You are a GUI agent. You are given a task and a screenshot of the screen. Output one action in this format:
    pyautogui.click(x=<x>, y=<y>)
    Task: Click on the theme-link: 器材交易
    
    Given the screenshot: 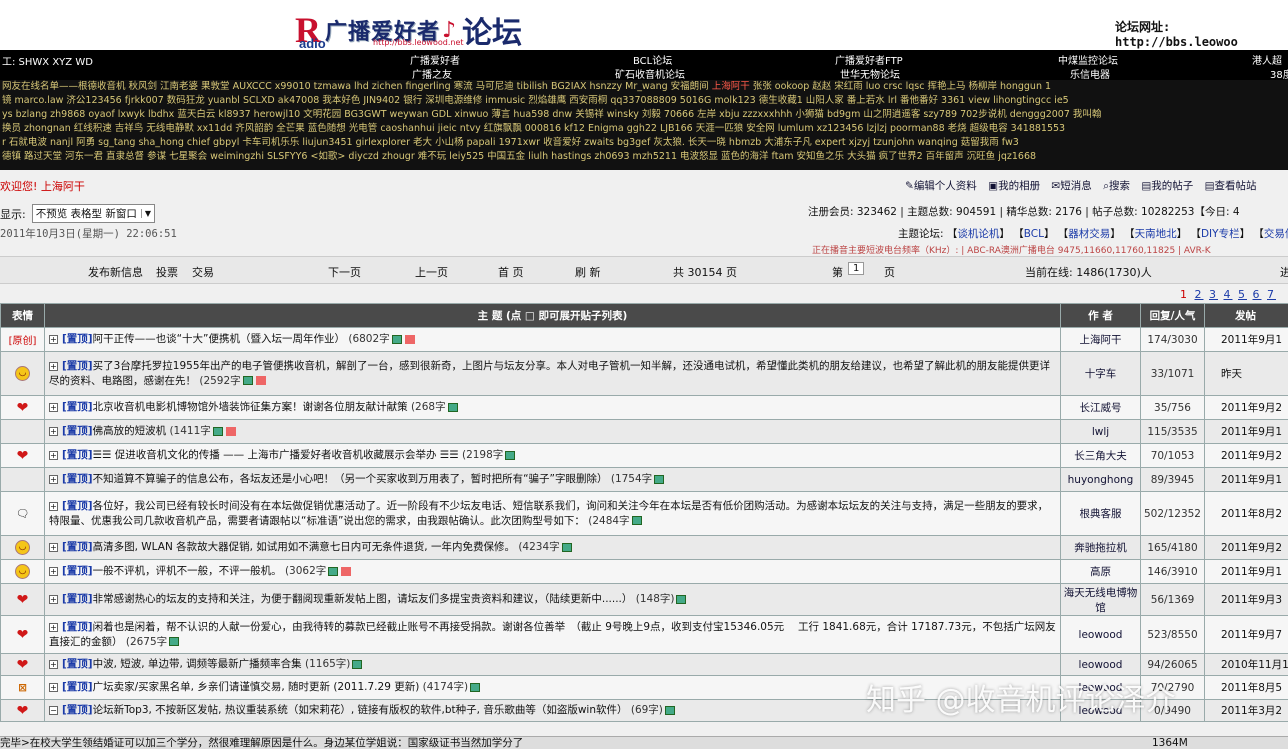 What is the action you would take?
    pyautogui.click(x=1089, y=234)
    